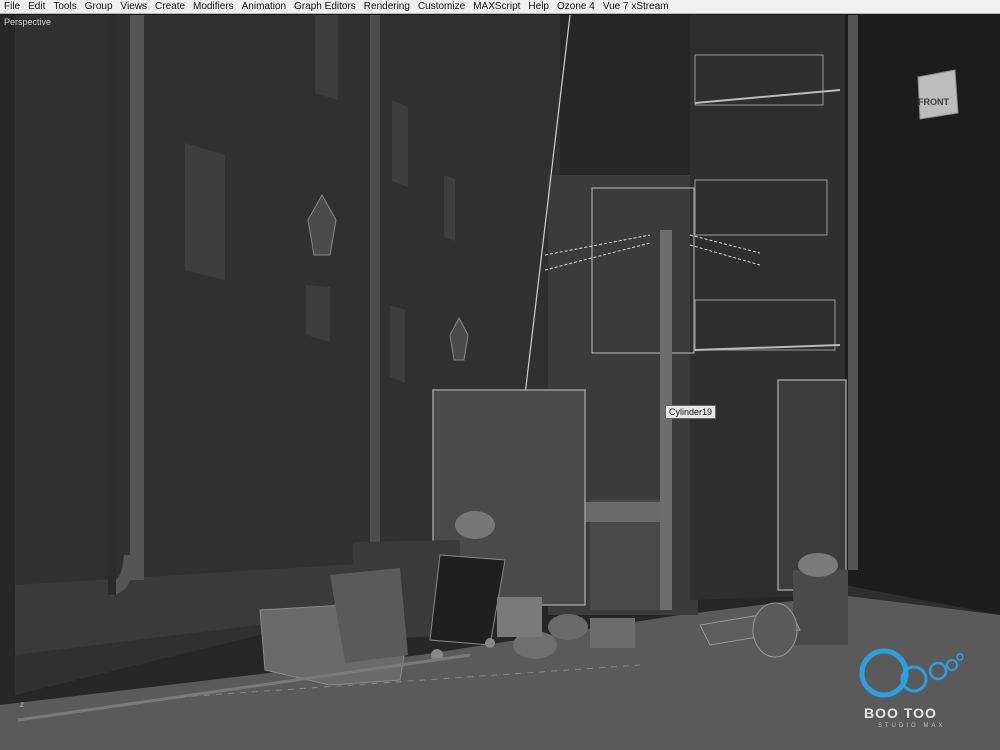  What do you see at coordinates (666, 420) in the screenshot?
I see `utility-pole` at bounding box center [666, 420].